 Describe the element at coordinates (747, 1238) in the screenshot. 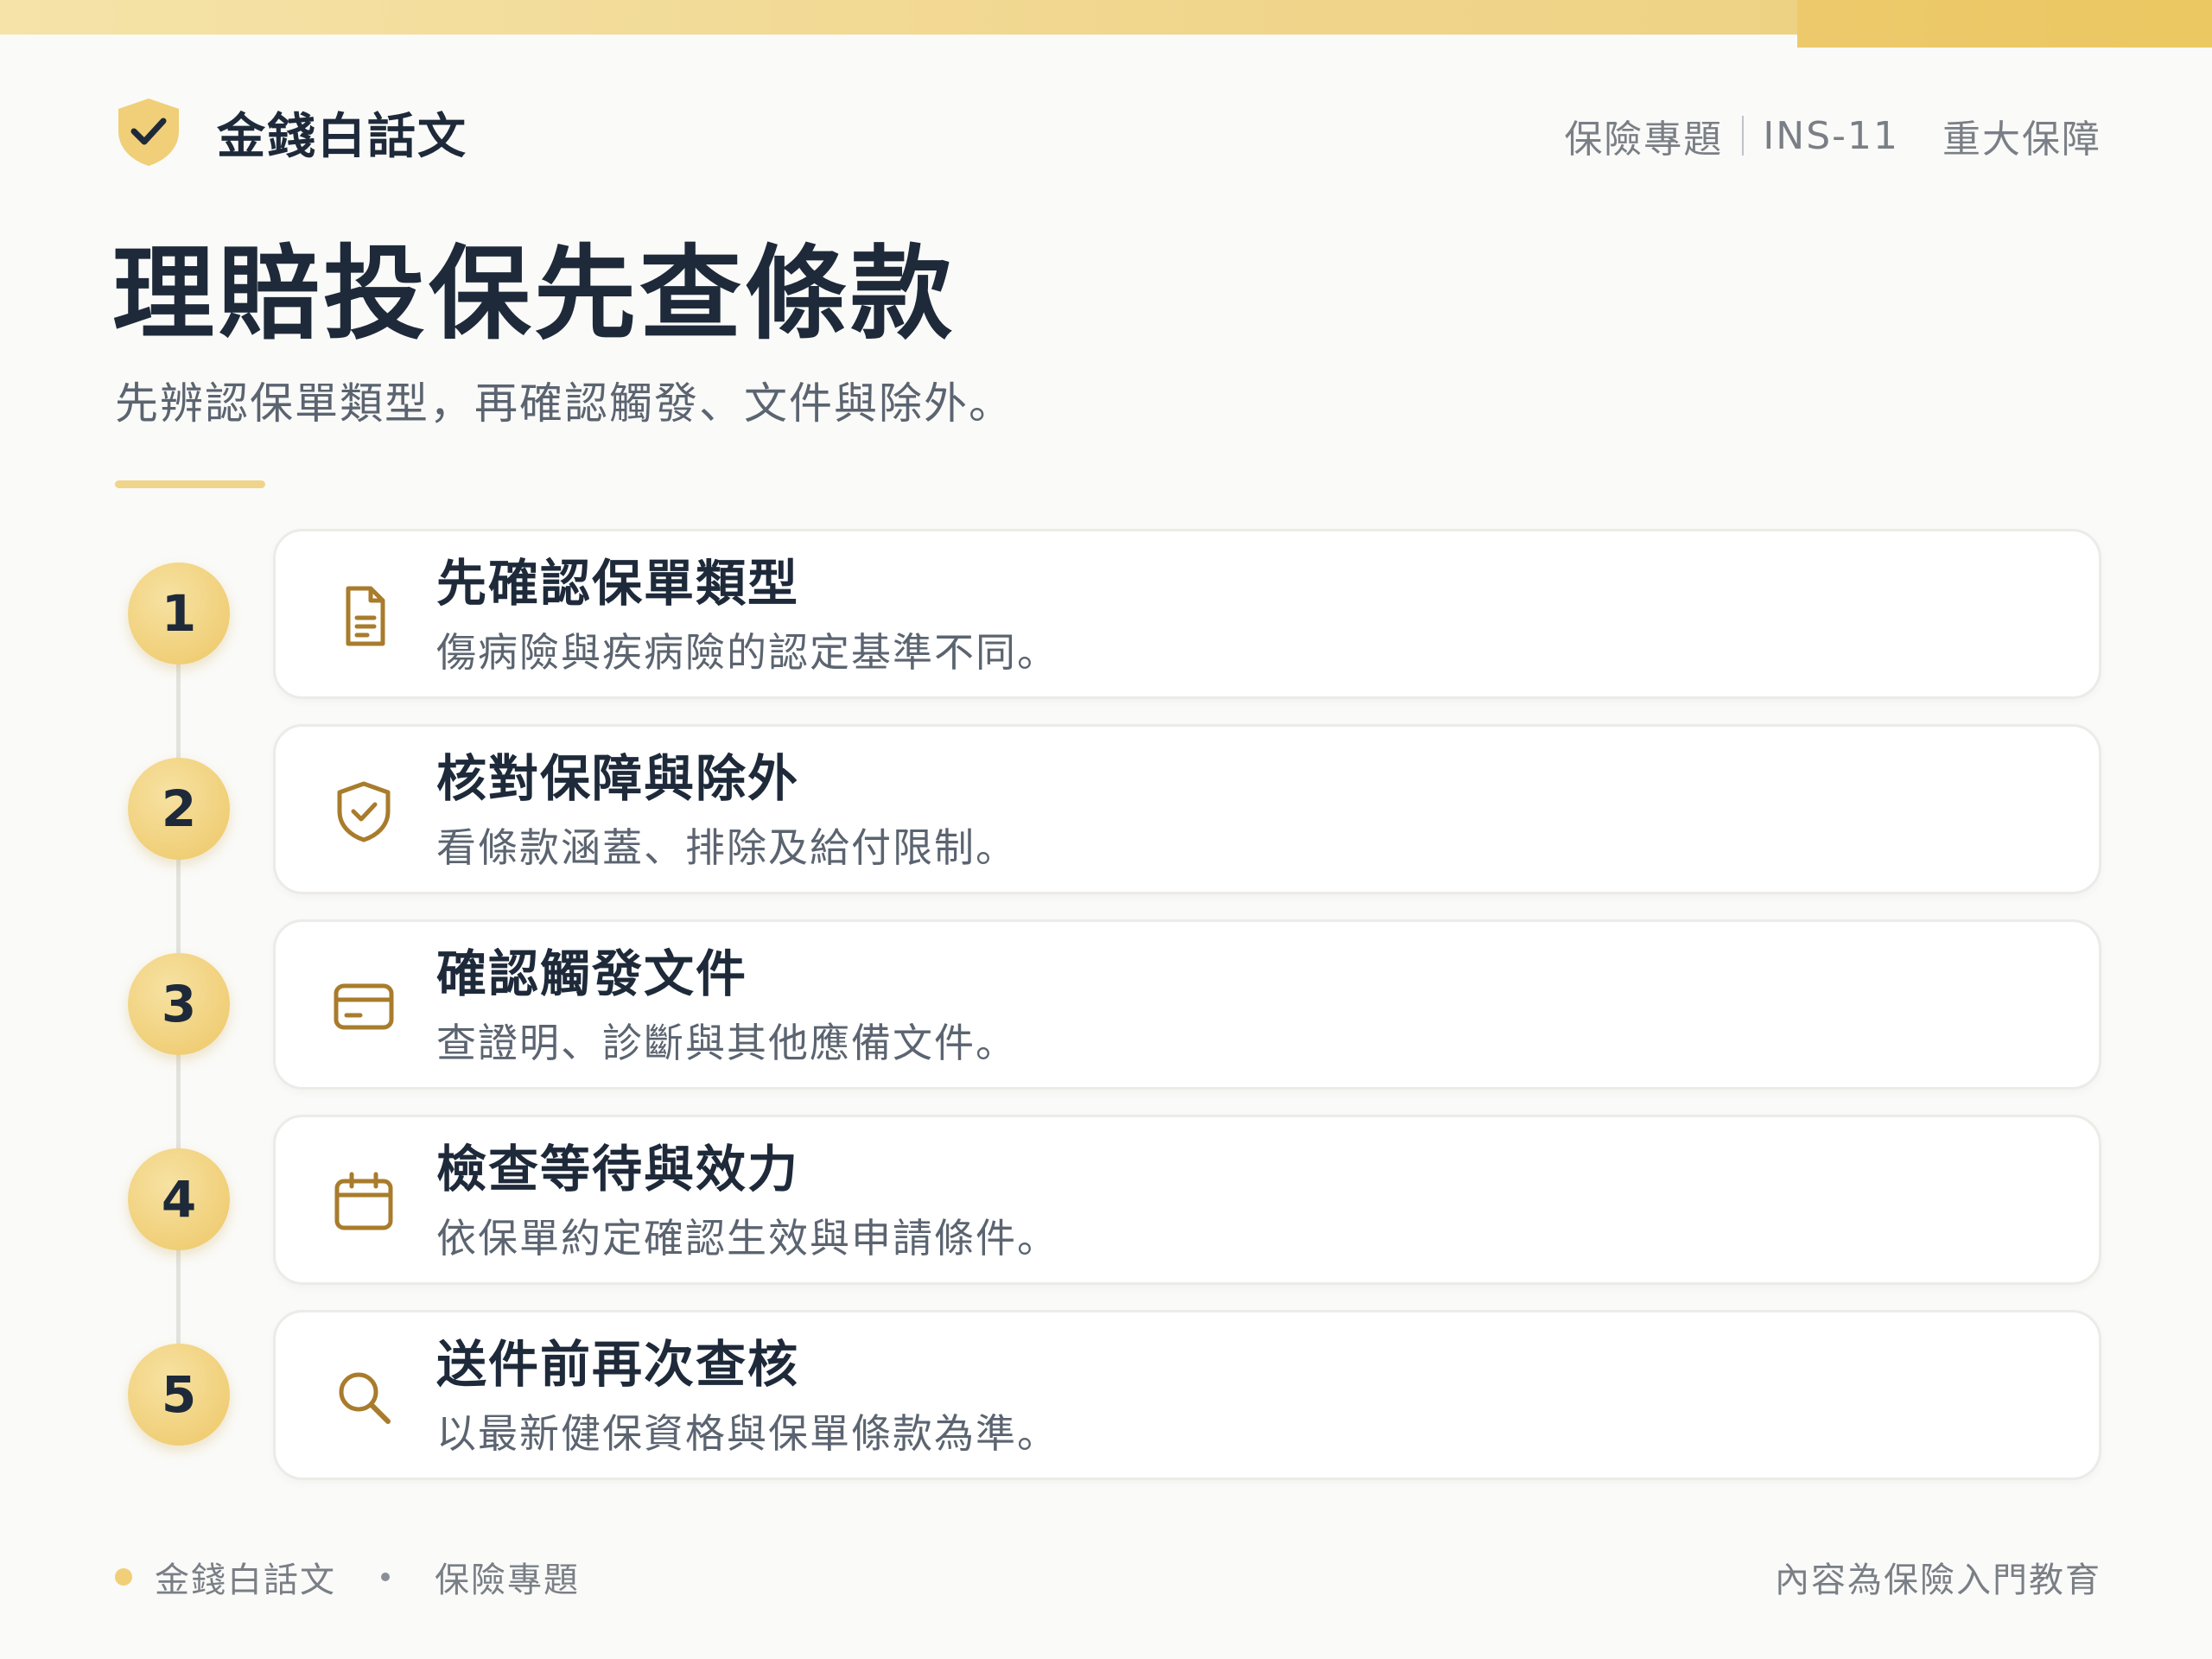

I see `step-desc: 依保單約定確認生效與申請條件。` at that location.